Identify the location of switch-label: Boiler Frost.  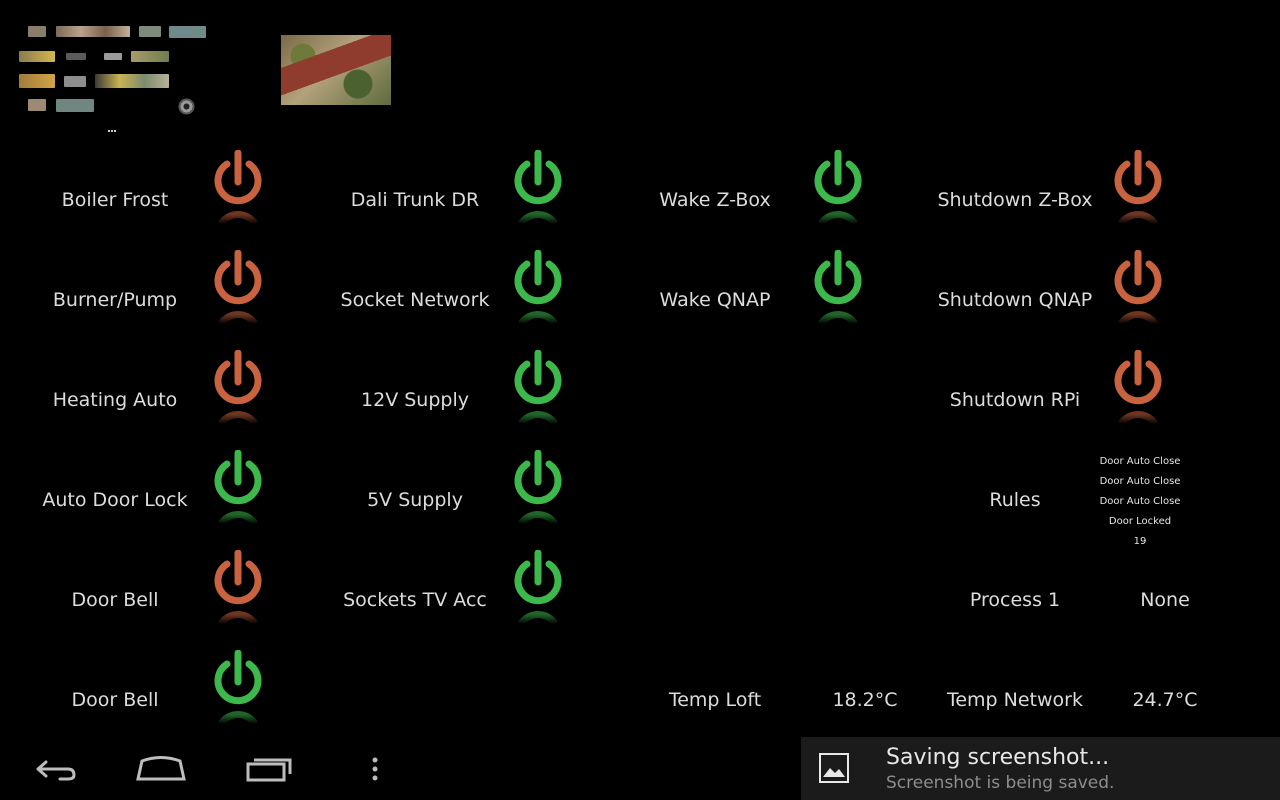
(115, 200).